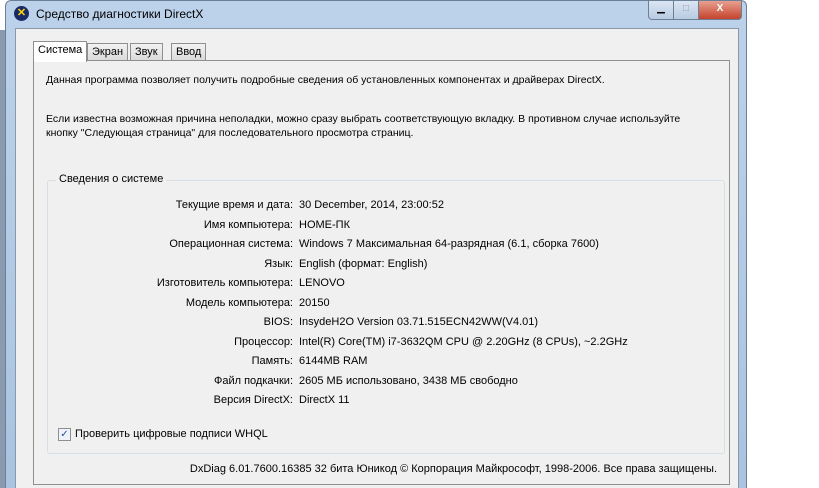 This screenshot has width=819, height=488. I want to click on directx-icon: ✕, so click(21, 13).